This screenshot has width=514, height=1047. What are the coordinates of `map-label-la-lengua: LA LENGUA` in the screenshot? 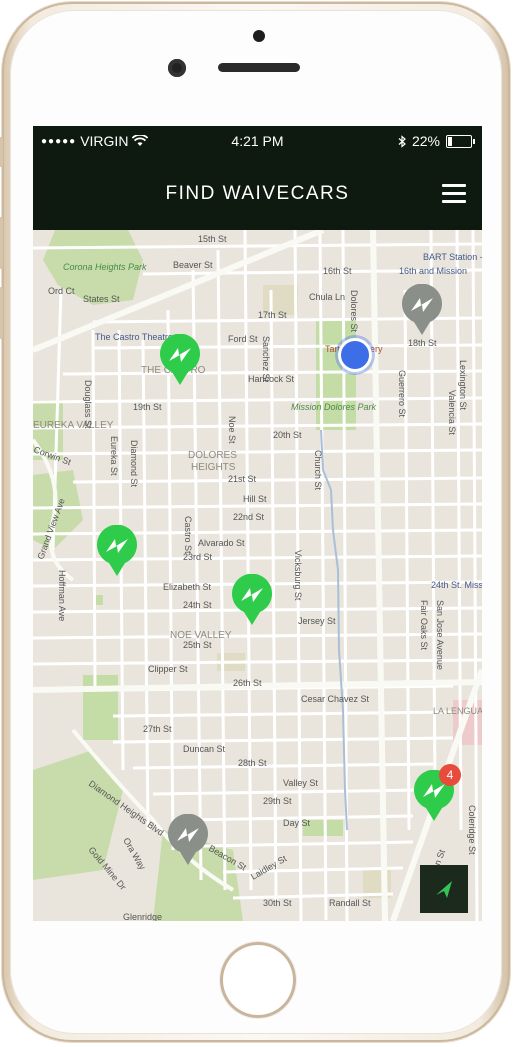 It's located at (457, 711).